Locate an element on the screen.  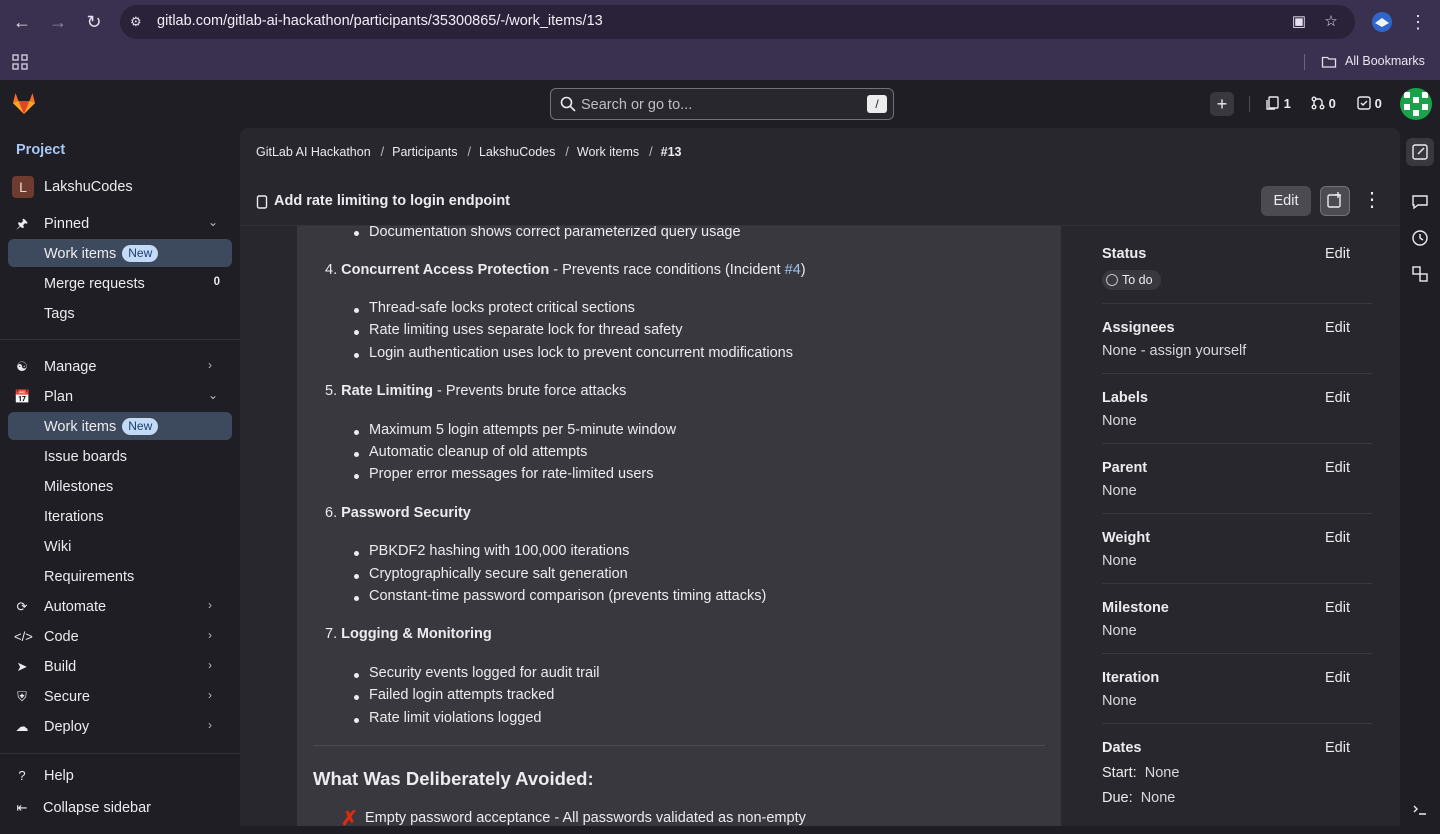
project-link: L LakshuCodes is located at coordinates (122, 188).